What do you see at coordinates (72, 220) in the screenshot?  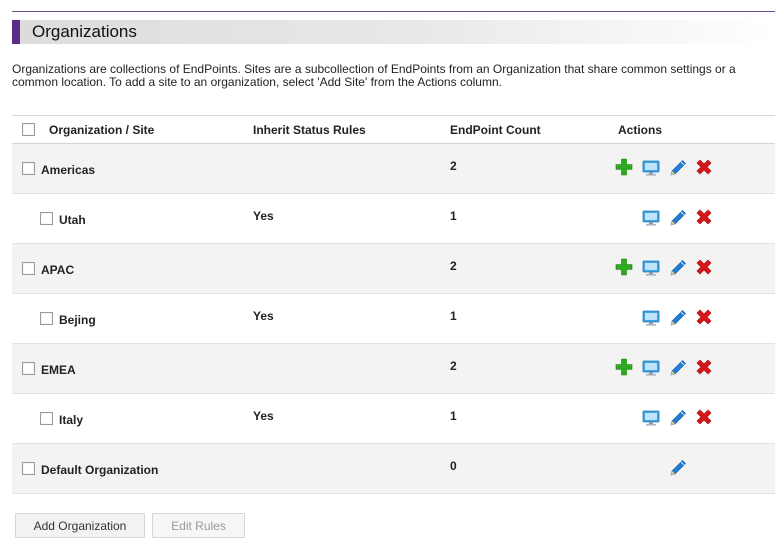 I see `site-name: Utah` at bounding box center [72, 220].